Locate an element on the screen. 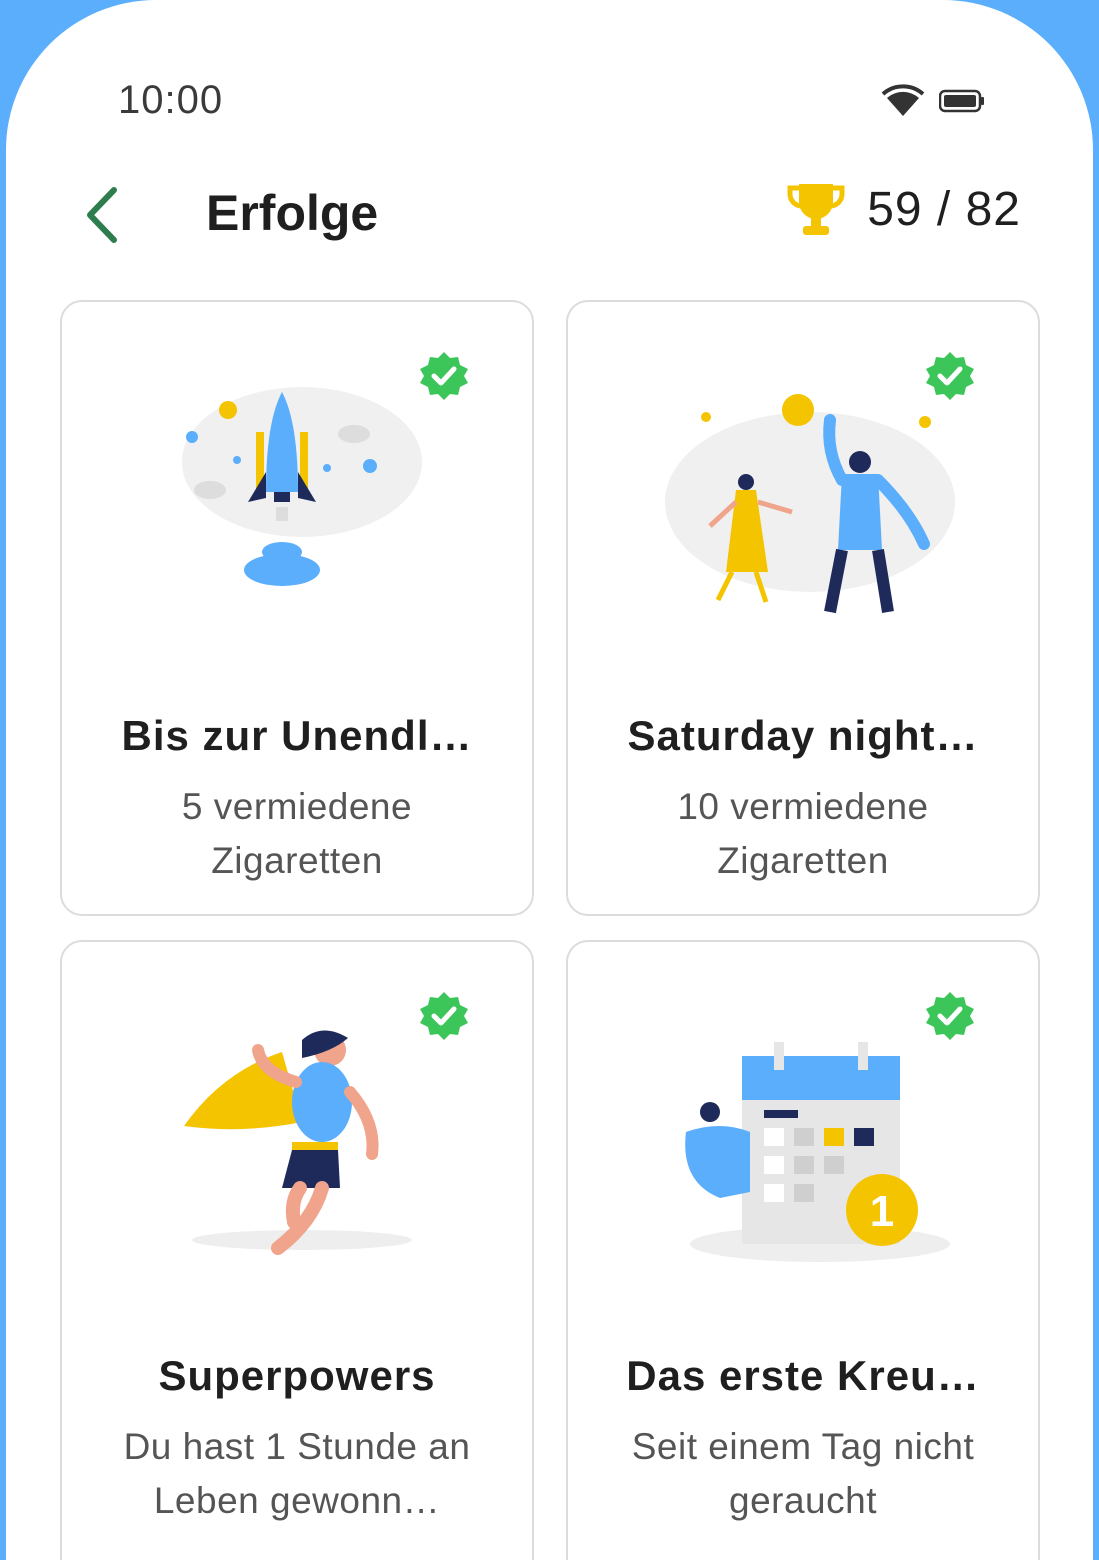 The width and height of the screenshot is (1099, 1560). rocket-illustration is located at coordinates (302, 486).